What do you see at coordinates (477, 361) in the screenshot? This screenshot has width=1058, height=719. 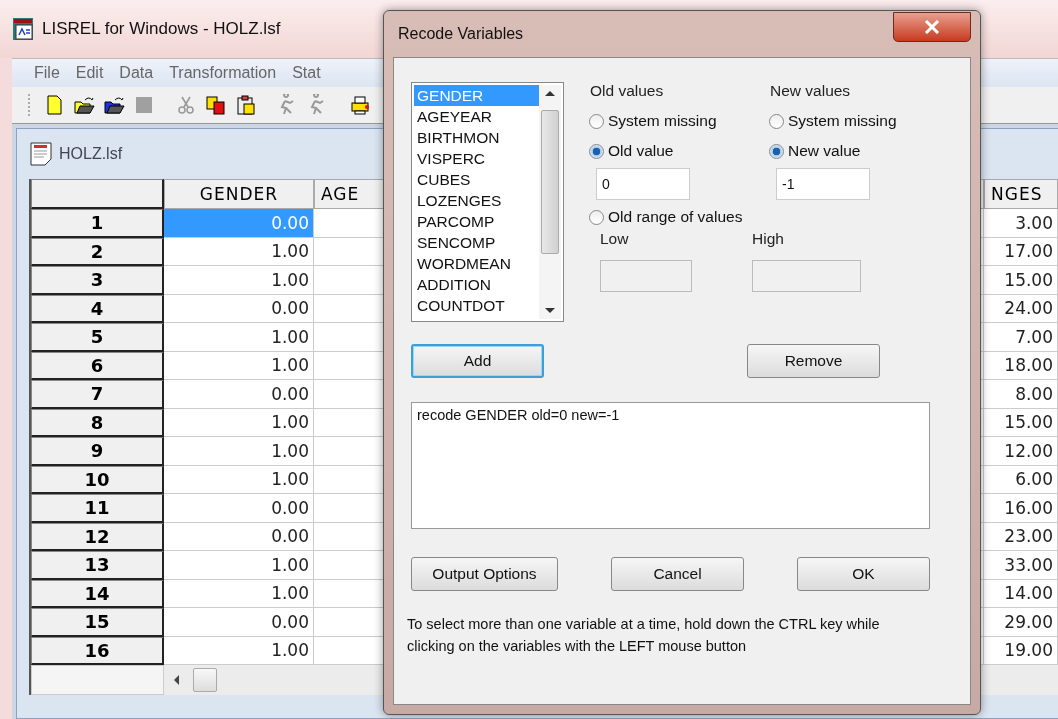 I see `add-button: Add` at bounding box center [477, 361].